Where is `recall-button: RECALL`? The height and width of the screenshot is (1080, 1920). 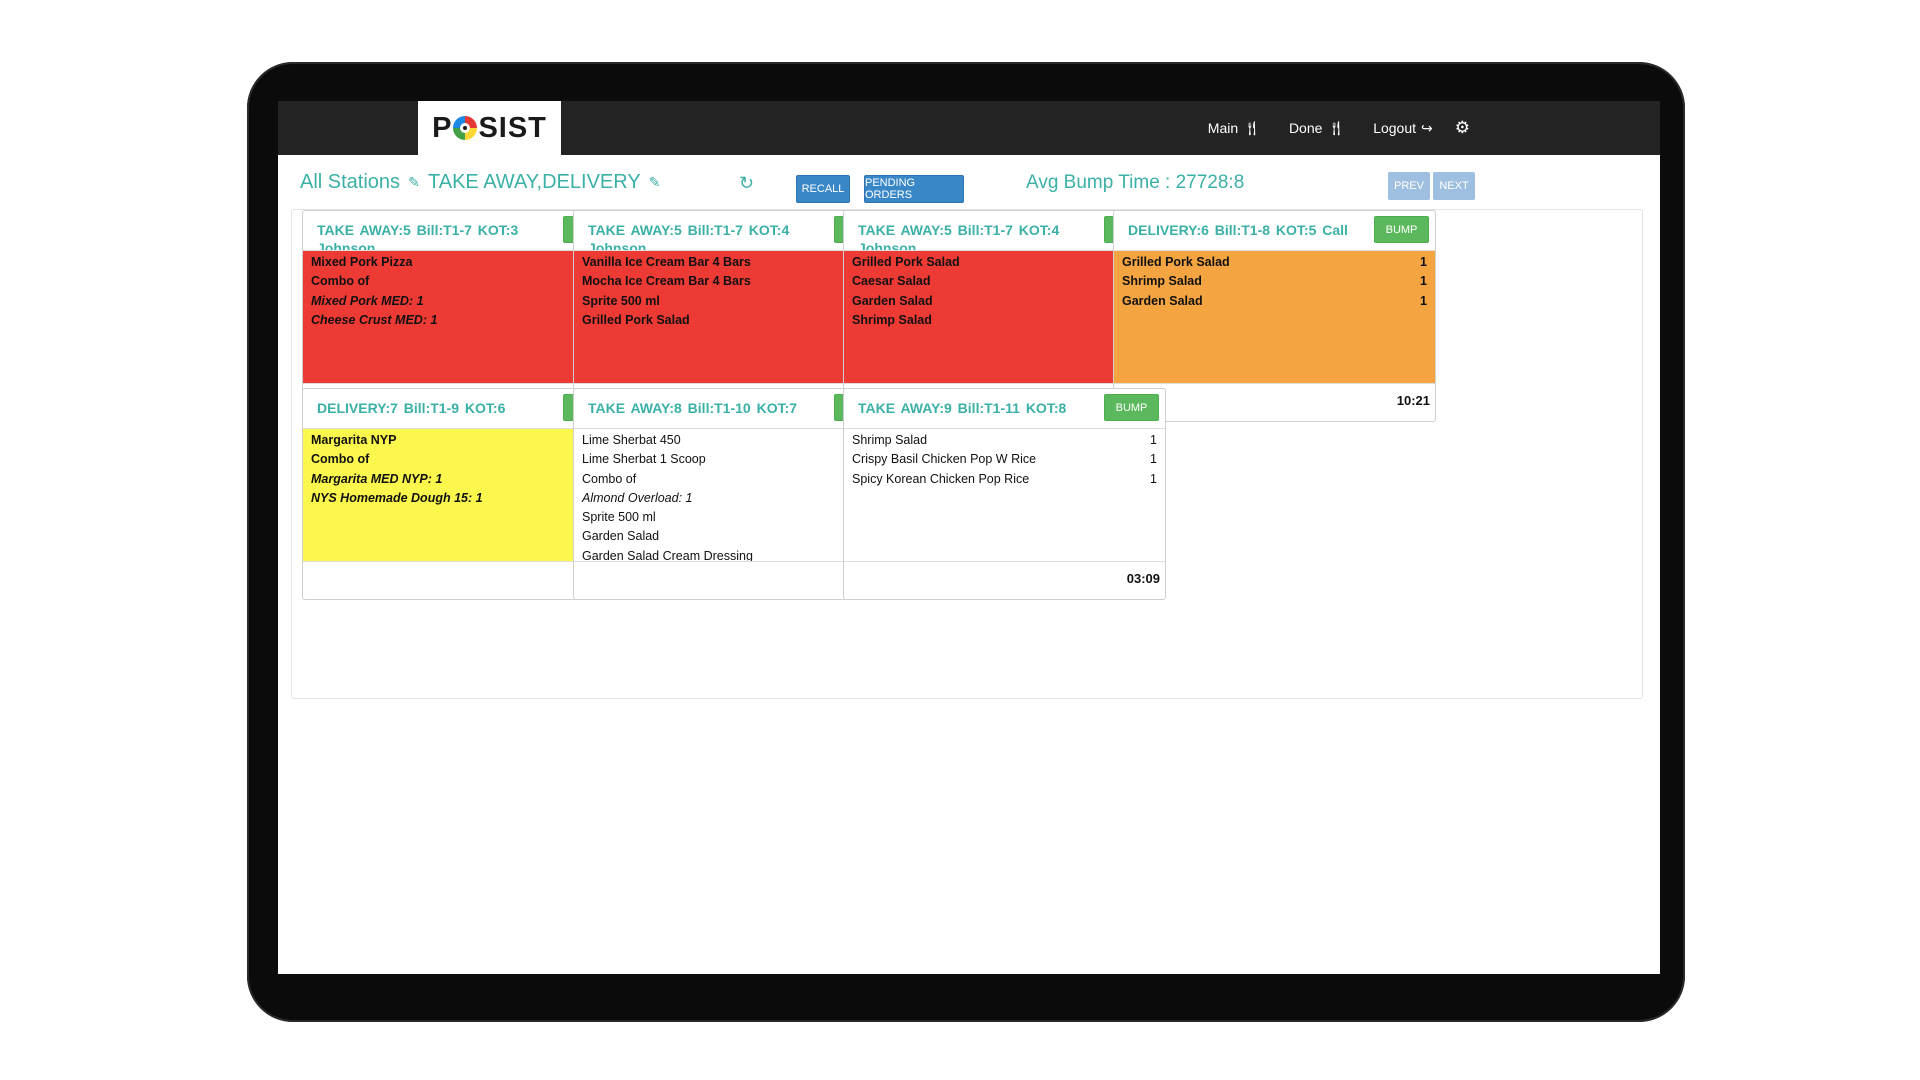
recall-button: RECALL is located at coordinates (823, 189).